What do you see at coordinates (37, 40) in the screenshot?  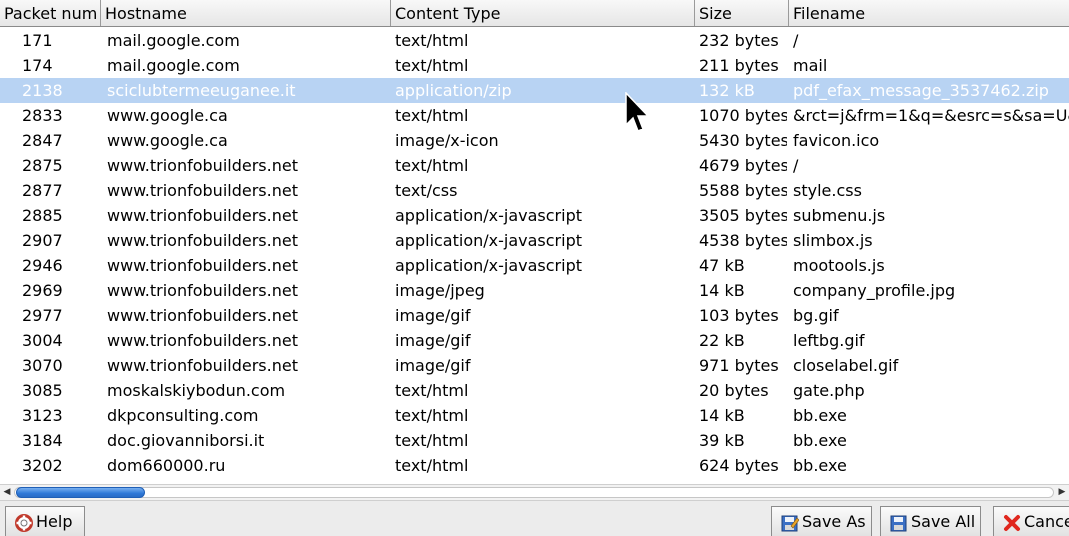 I see `cell-packet-num: 171` at bounding box center [37, 40].